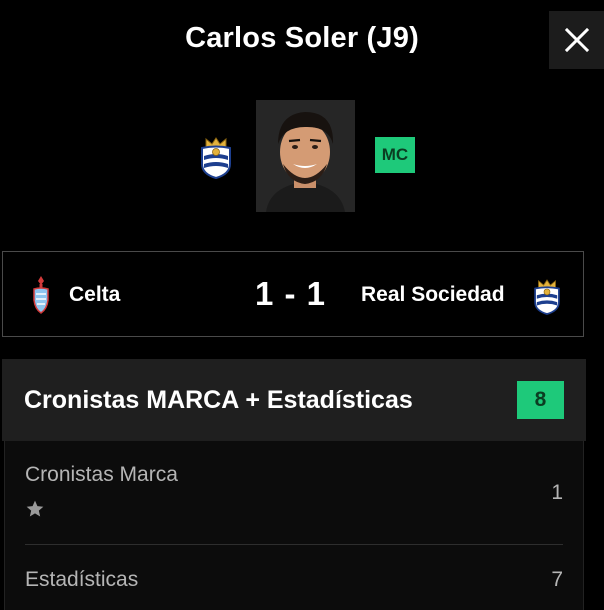 Image resolution: width=604 pixels, height=610 pixels. Describe the element at coordinates (433, 294) in the screenshot. I see `away-team-name: Real Sociedad` at that location.